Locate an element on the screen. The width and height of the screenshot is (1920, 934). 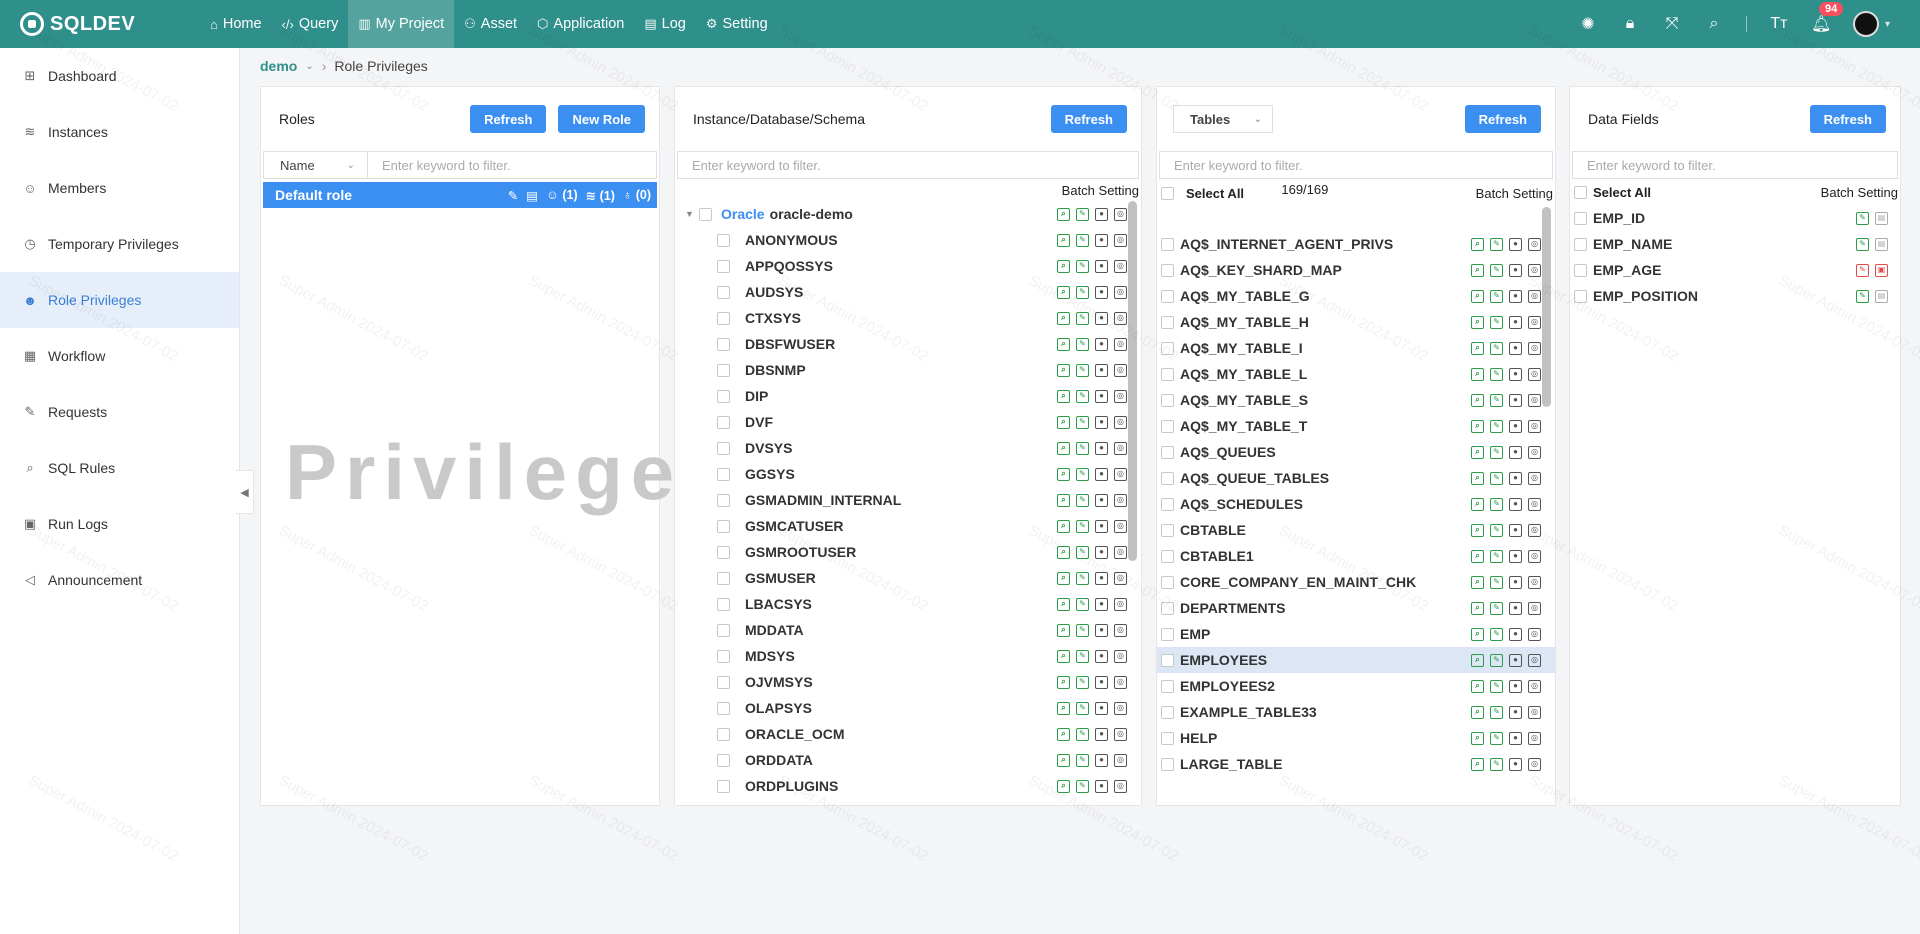
chevron-down-icon: ▾ is located at coordinates (1887, 24).